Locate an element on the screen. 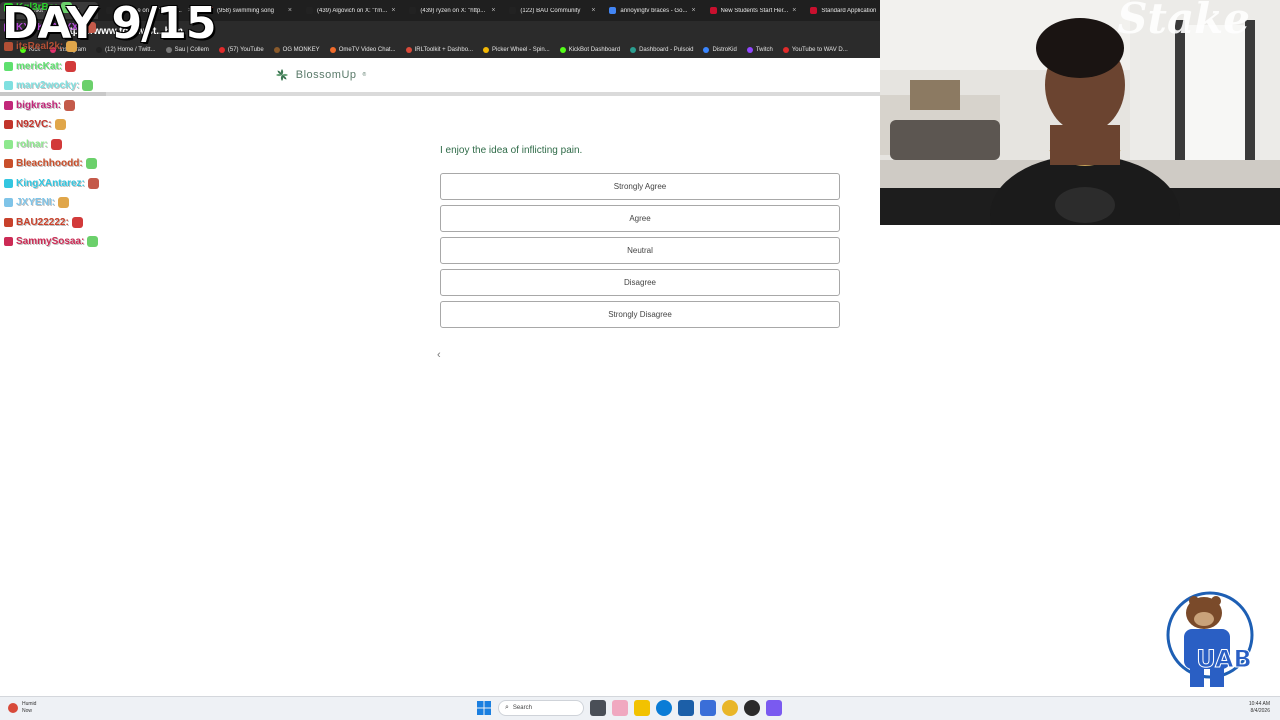 This screenshot has height=720, width=1280. bookmark-label: (57) YouTube is located at coordinates (245, 49).